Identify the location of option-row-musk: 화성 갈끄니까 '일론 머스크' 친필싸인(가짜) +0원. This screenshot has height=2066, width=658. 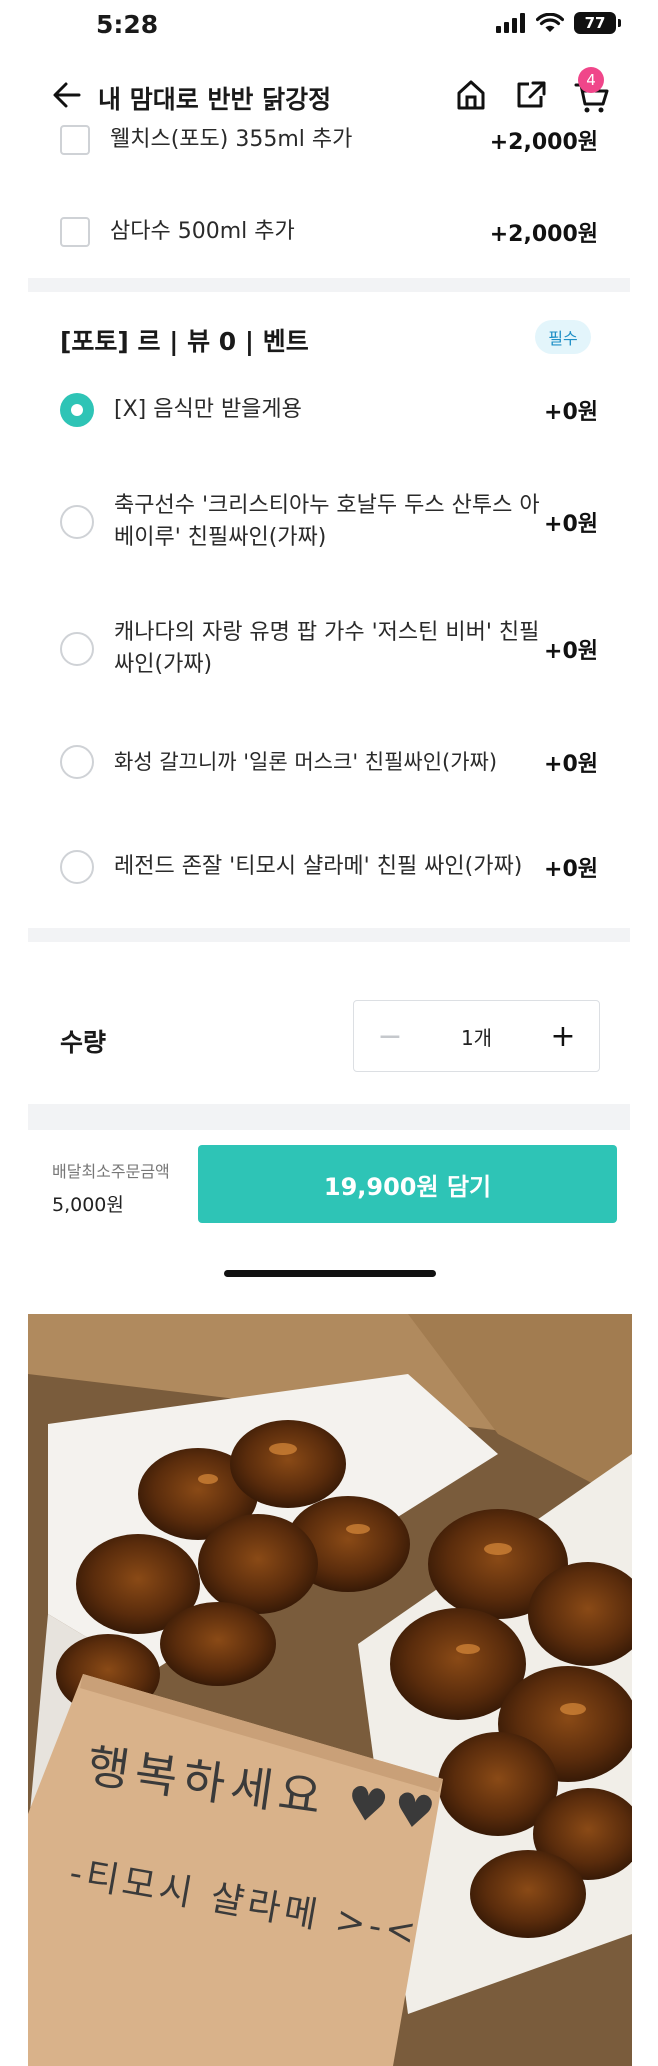
(329, 762).